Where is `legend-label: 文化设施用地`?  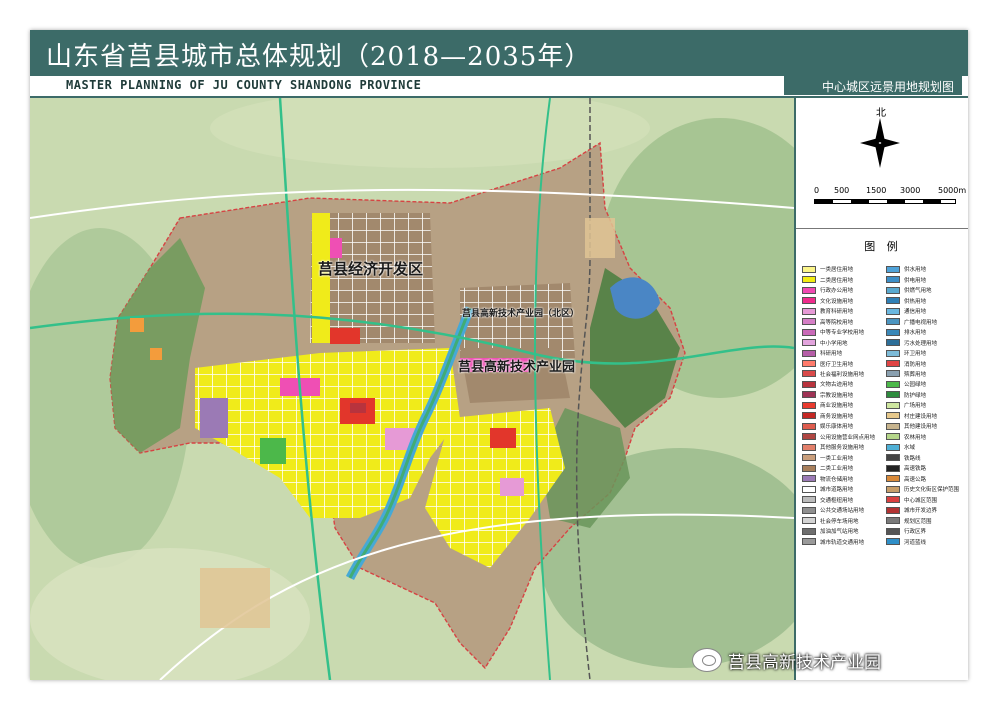
legend-label: 文化设施用地 is located at coordinates (837, 301).